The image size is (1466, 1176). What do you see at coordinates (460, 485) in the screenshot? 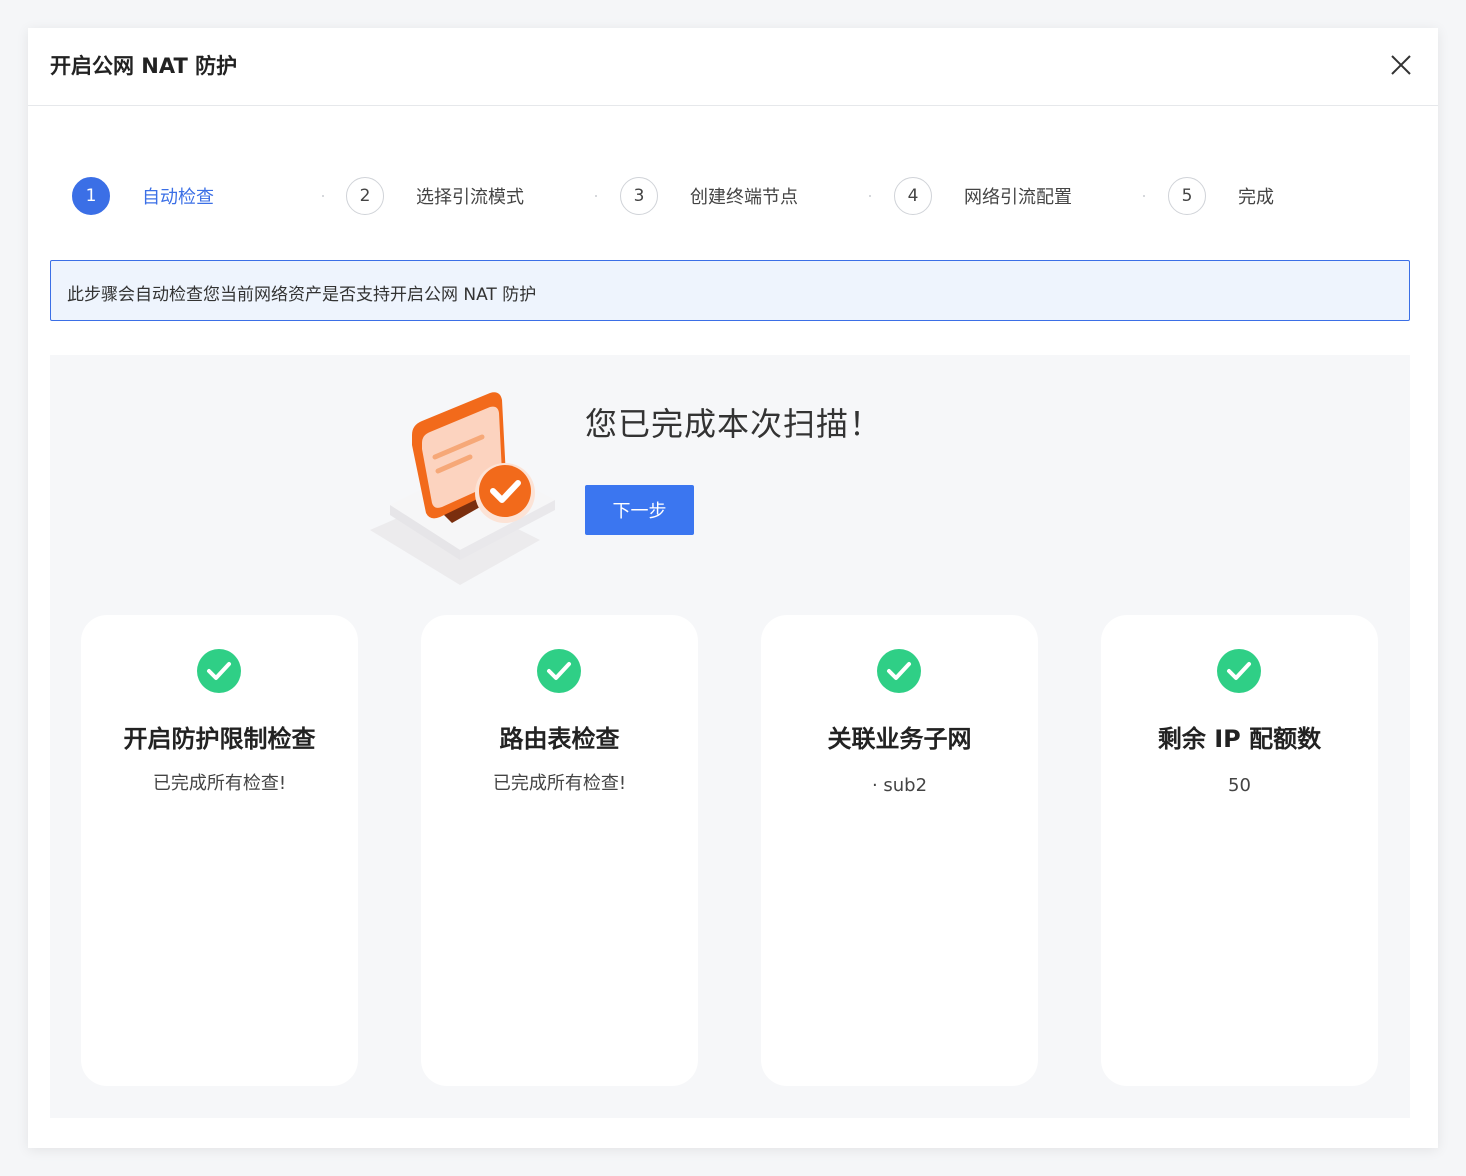
I see `scan-complete-illustration` at bounding box center [460, 485].